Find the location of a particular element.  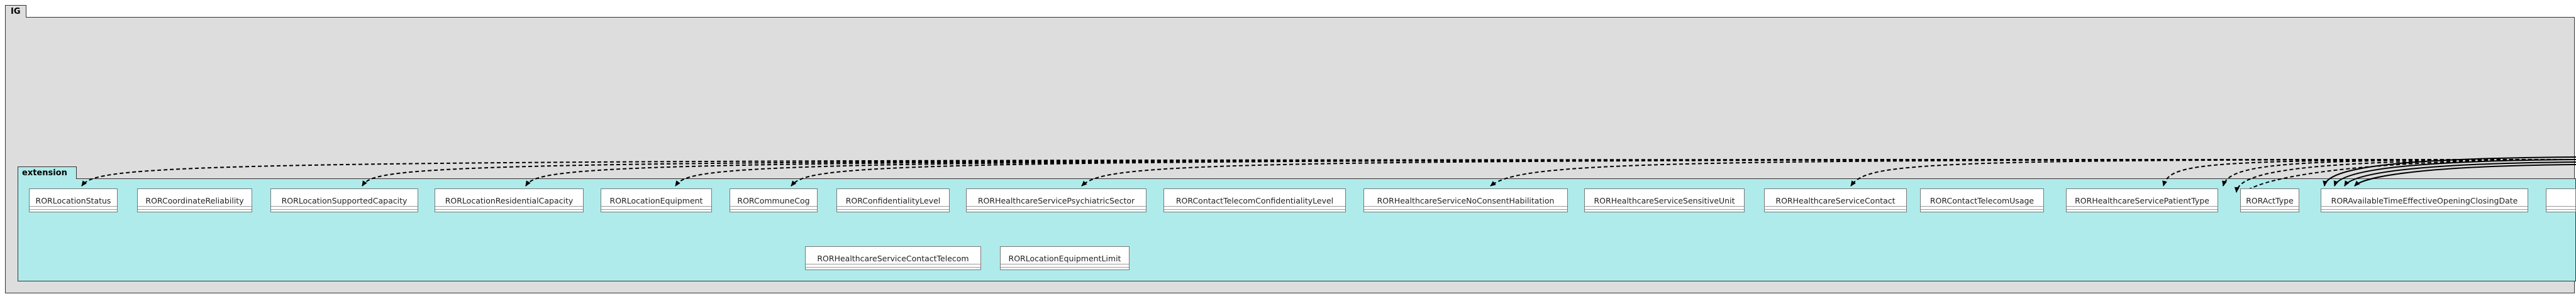

class-location-status: RORLocationStatus is located at coordinates (73, 200).